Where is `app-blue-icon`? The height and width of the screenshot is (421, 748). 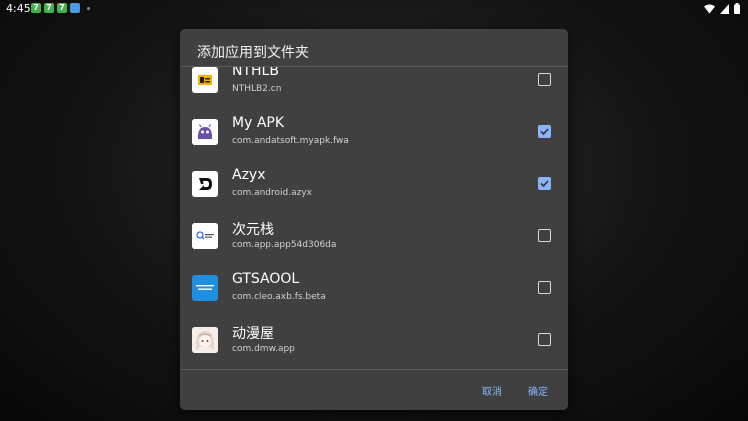 app-blue-icon is located at coordinates (75, 8).